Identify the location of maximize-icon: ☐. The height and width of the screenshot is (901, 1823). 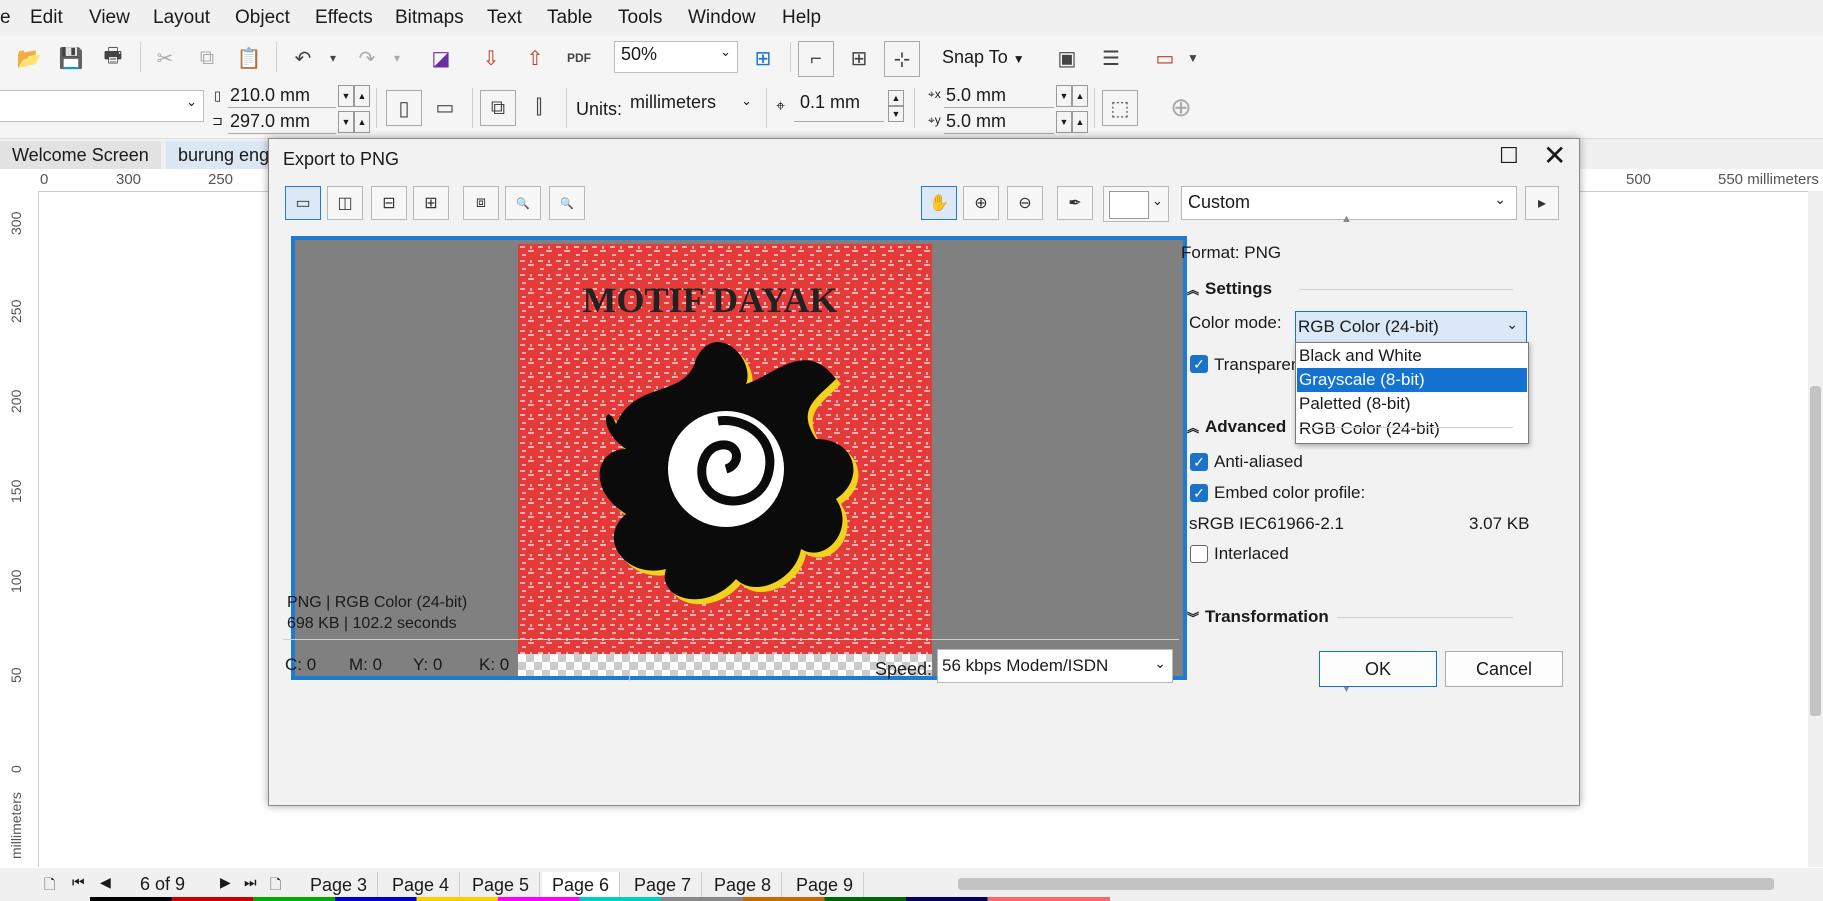
(1509, 156).